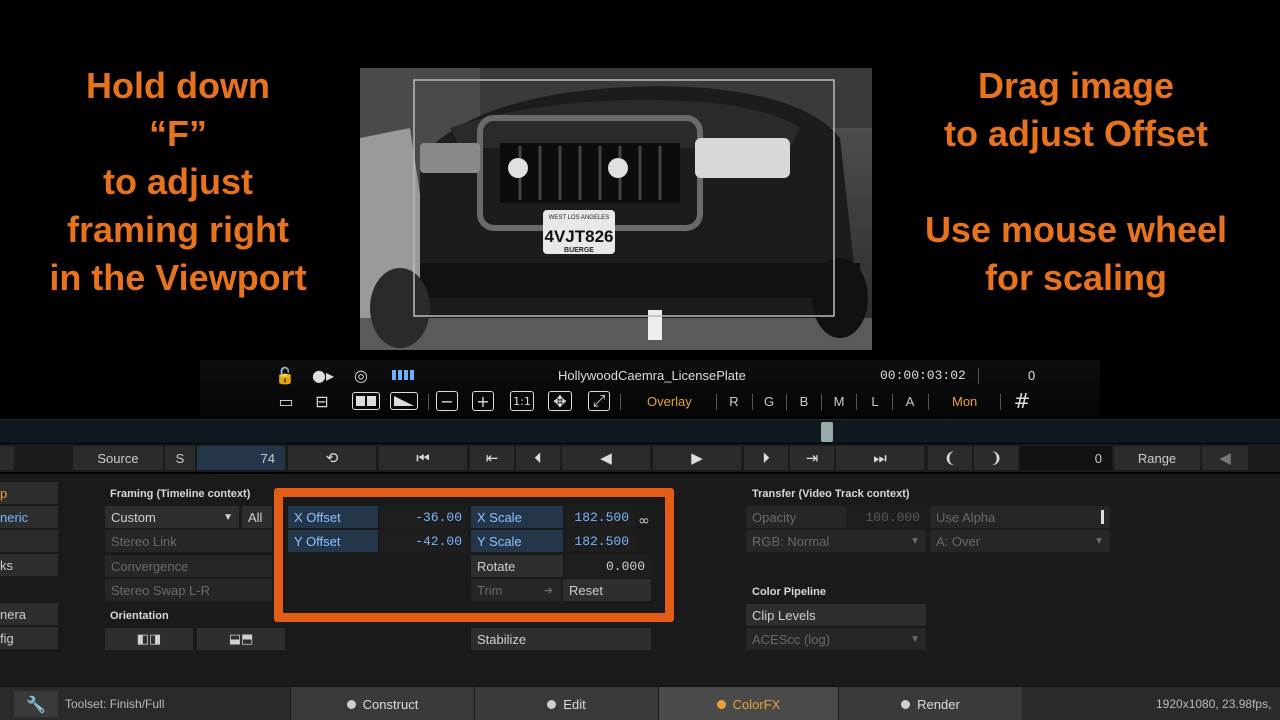 Image resolution: width=1280 pixels, height=720 pixels. I want to click on flip-vertical-icon: ⬓⬒, so click(241, 639).